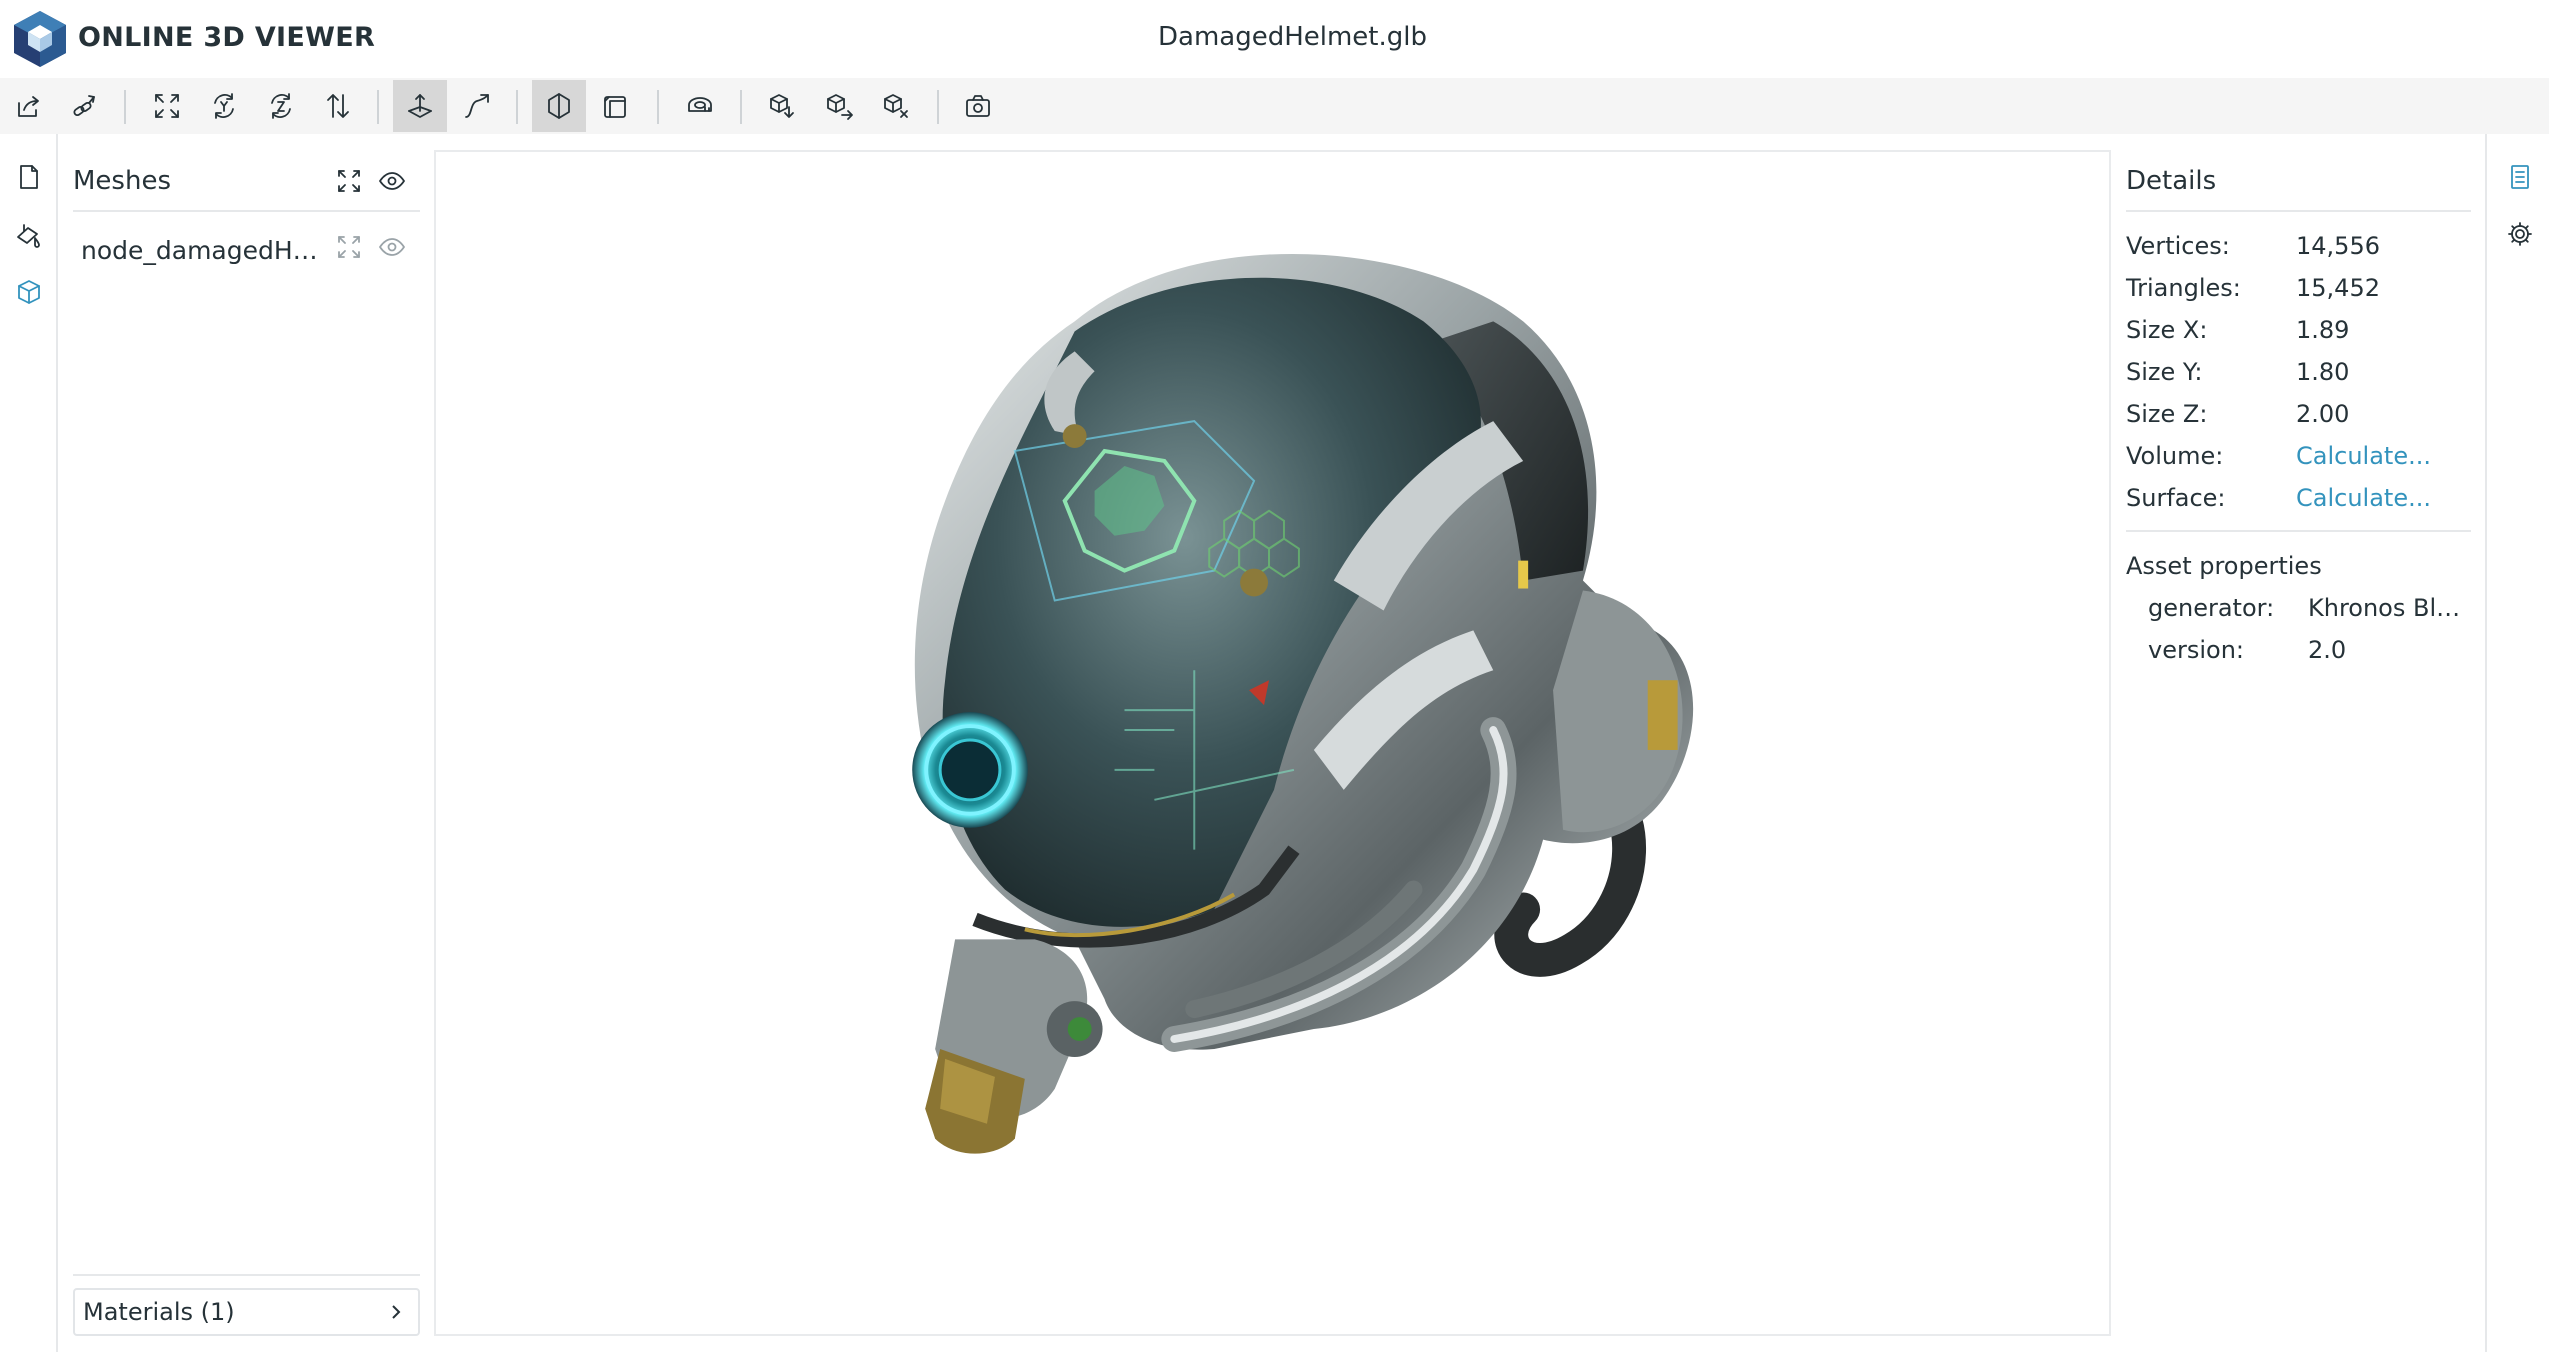 The height and width of the screenshot is (1352, 2549). I want to click on property-value: 15,452, so click(2338, 288).